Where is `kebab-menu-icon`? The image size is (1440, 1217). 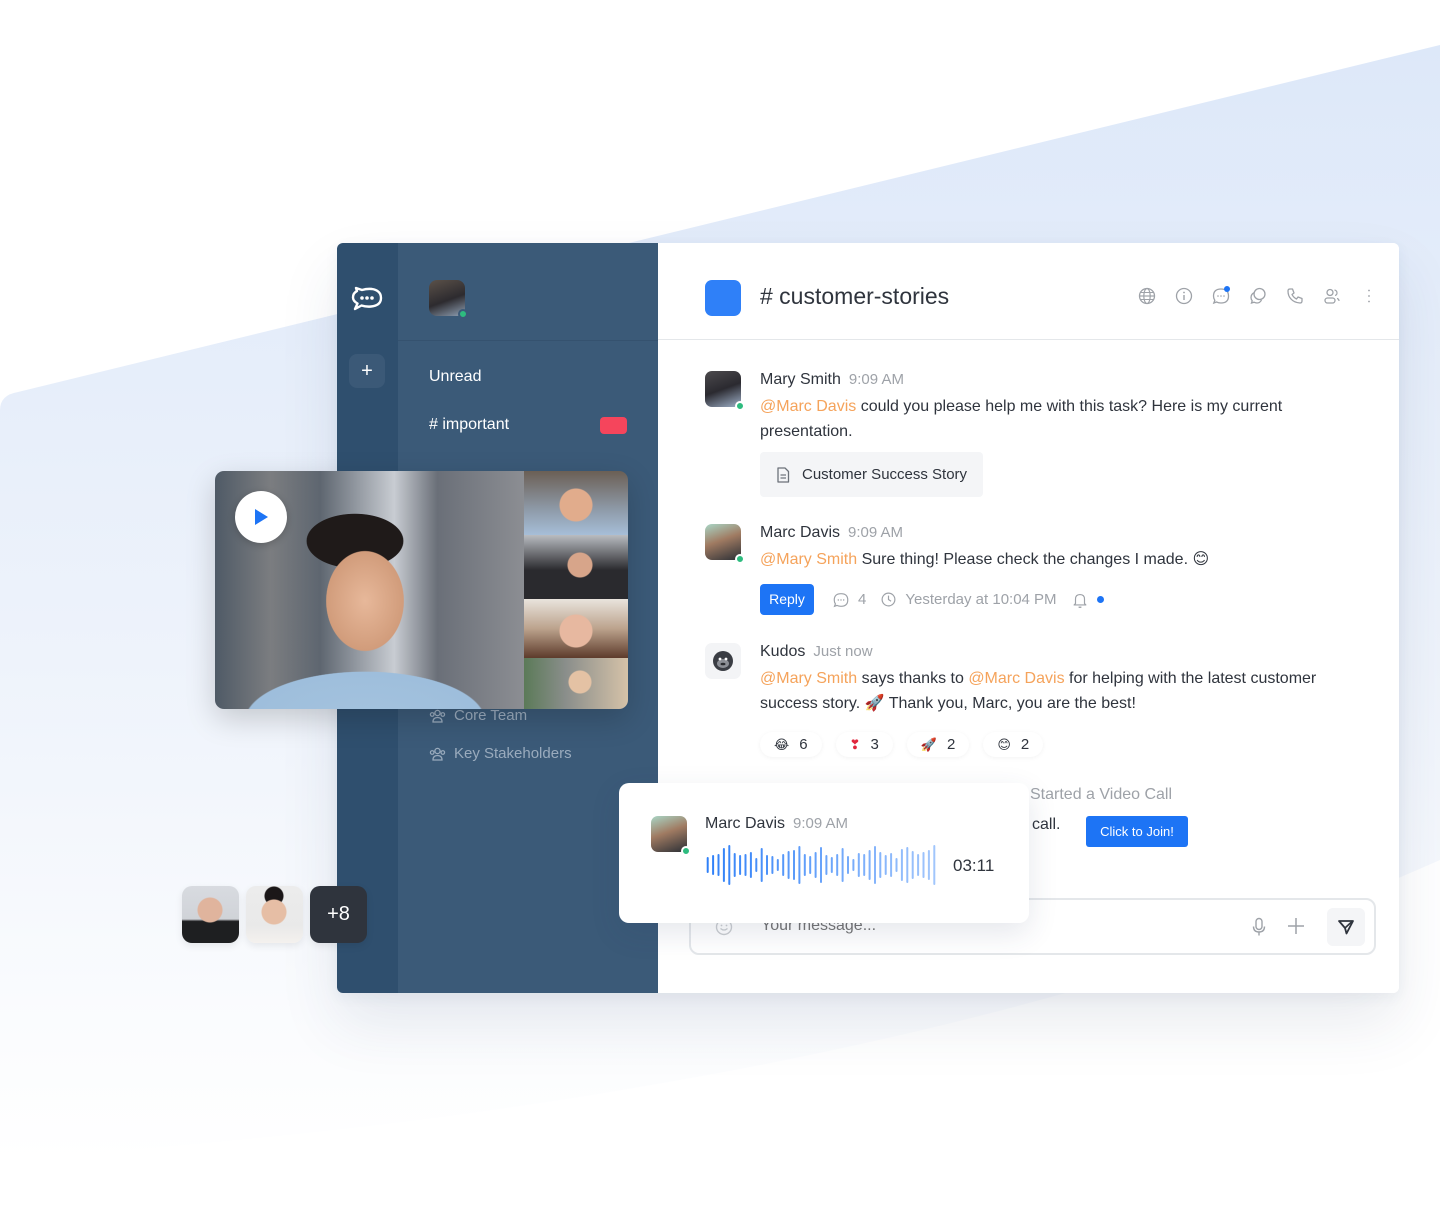
kebab-menu-icon is located at coordinates (1369, 296).